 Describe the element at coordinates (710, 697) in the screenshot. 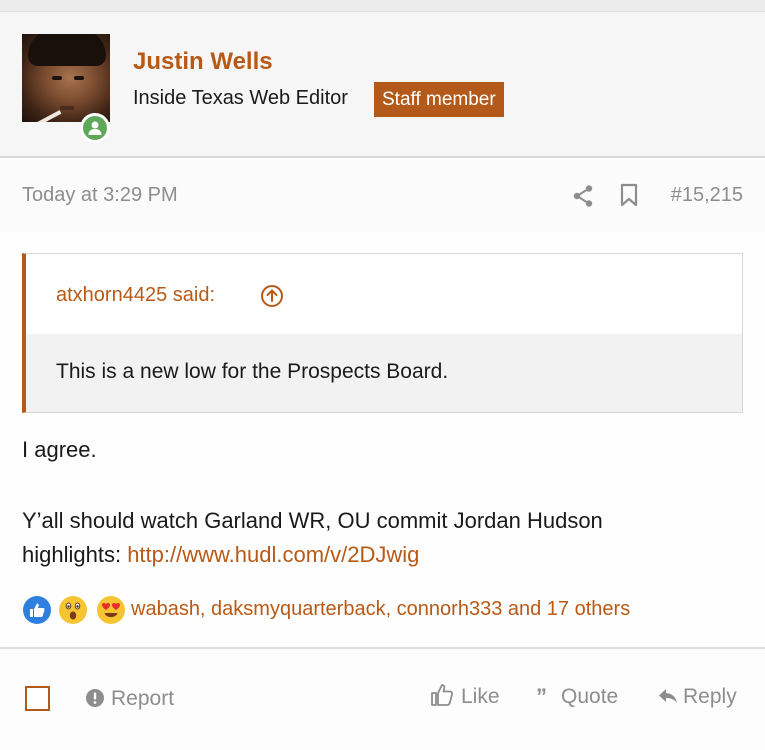

I see `reply-button: Reply` at that location.